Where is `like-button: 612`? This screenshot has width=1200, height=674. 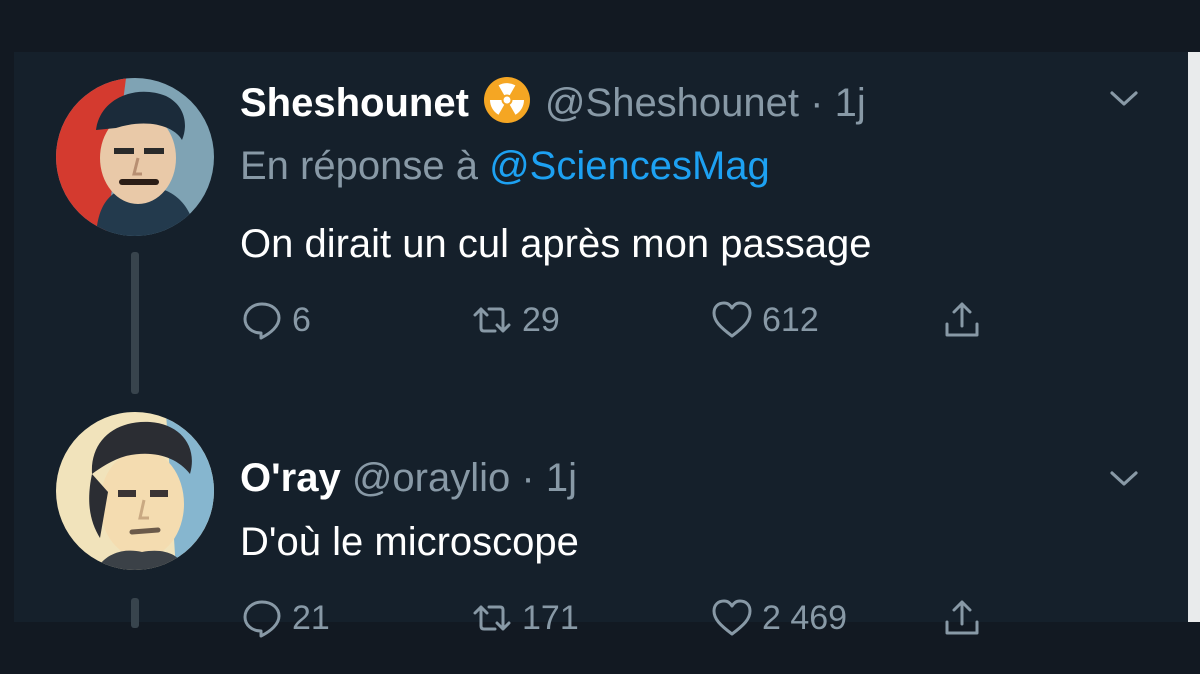
like-button: 612 is located at coordinates (764, 320).